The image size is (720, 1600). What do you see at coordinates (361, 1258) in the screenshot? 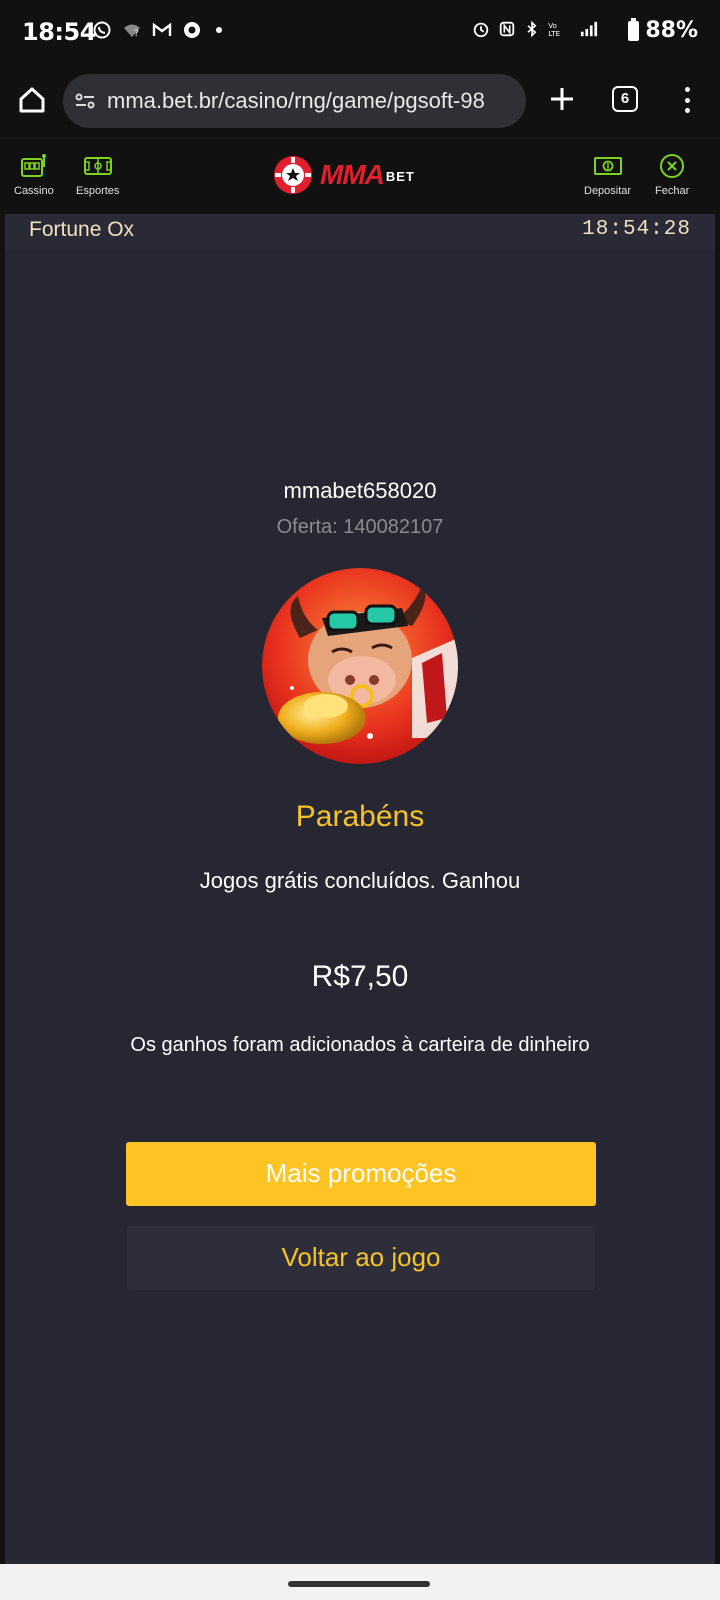
I see `back-to-game-button: Voltar ao jogo` at bounding box center [361, 1258].